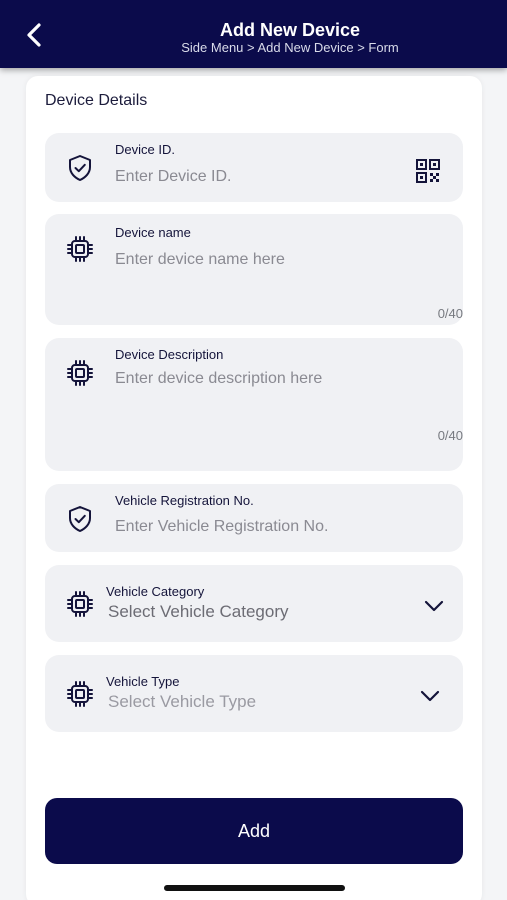 The image size is (507, 900). Describe the element at coordinates (290, 30) in the screenshot. I see `page-title: Add New Device` at that location.